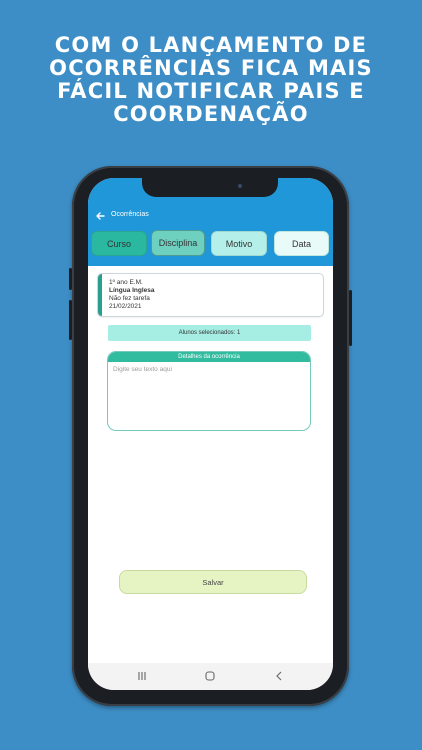 The image size is (422, 750). Describe the element at coordinates (100, 216) in the screenshot. I see `arrow-left-icon` at that location.